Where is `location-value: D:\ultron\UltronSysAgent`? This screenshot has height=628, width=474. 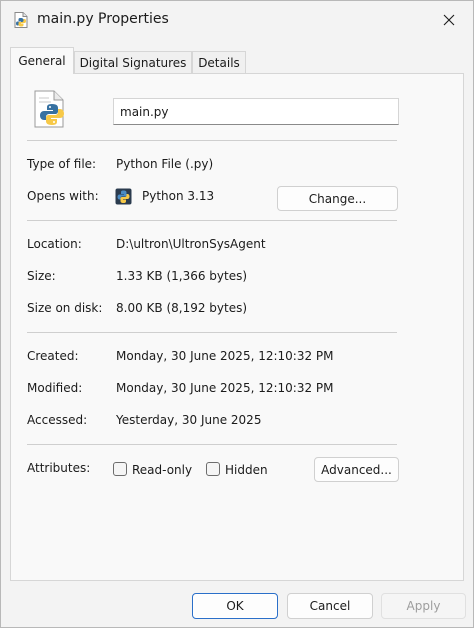
location-value: D:\ultron\UltronSysAgent is located at coordinates (191, 244).